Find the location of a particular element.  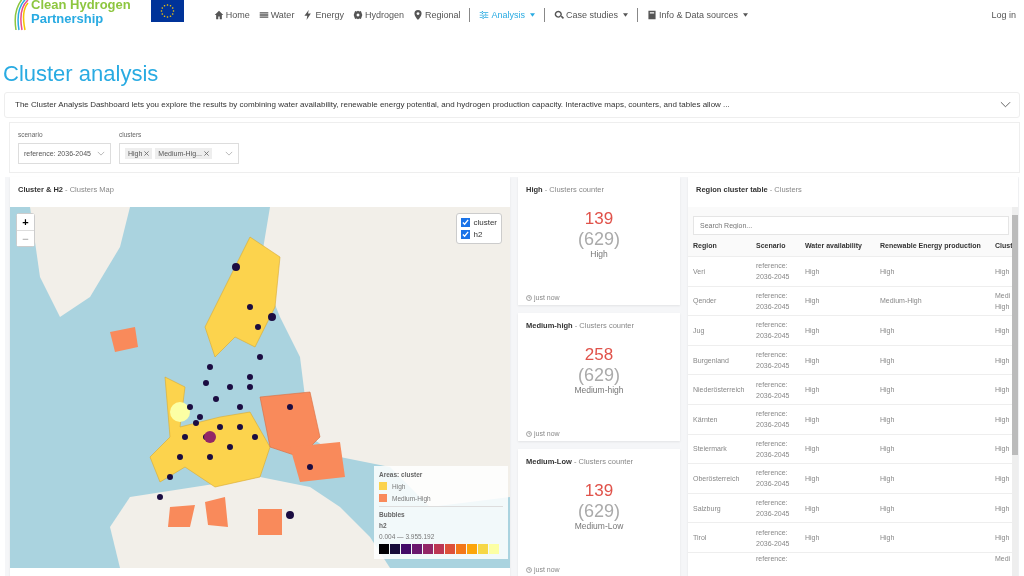

login-link: Log in is located at coordinates (1003, 15).